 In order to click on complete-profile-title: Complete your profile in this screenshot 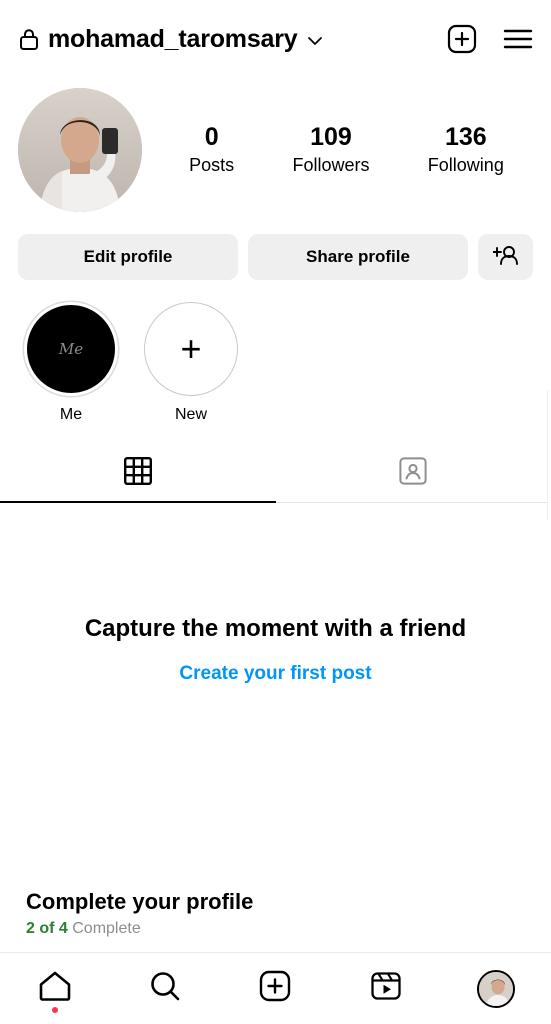, I will do `click(140, 901)`.